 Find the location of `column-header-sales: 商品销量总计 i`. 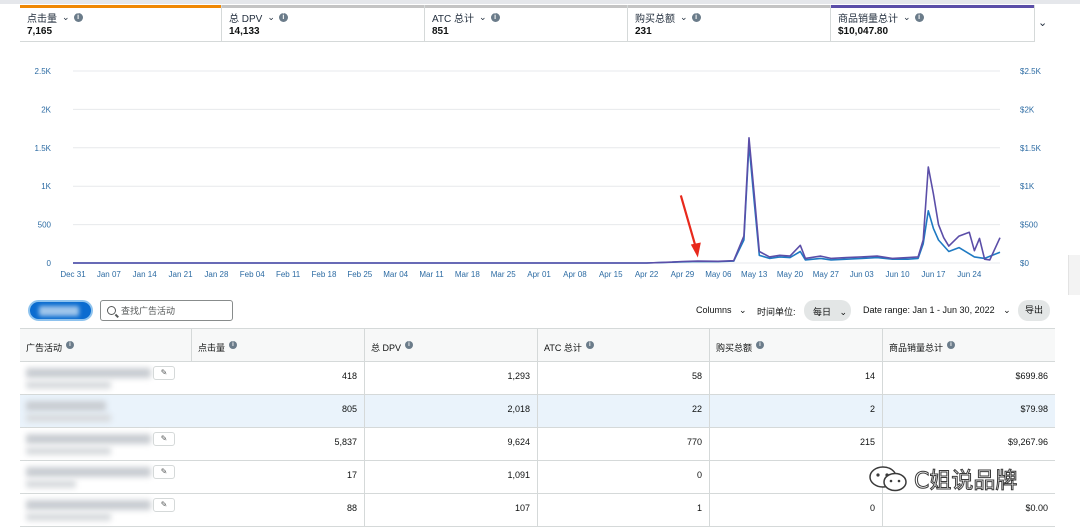

column-header-sales: 商品销量总计 i is located at coordinates (969, 345).